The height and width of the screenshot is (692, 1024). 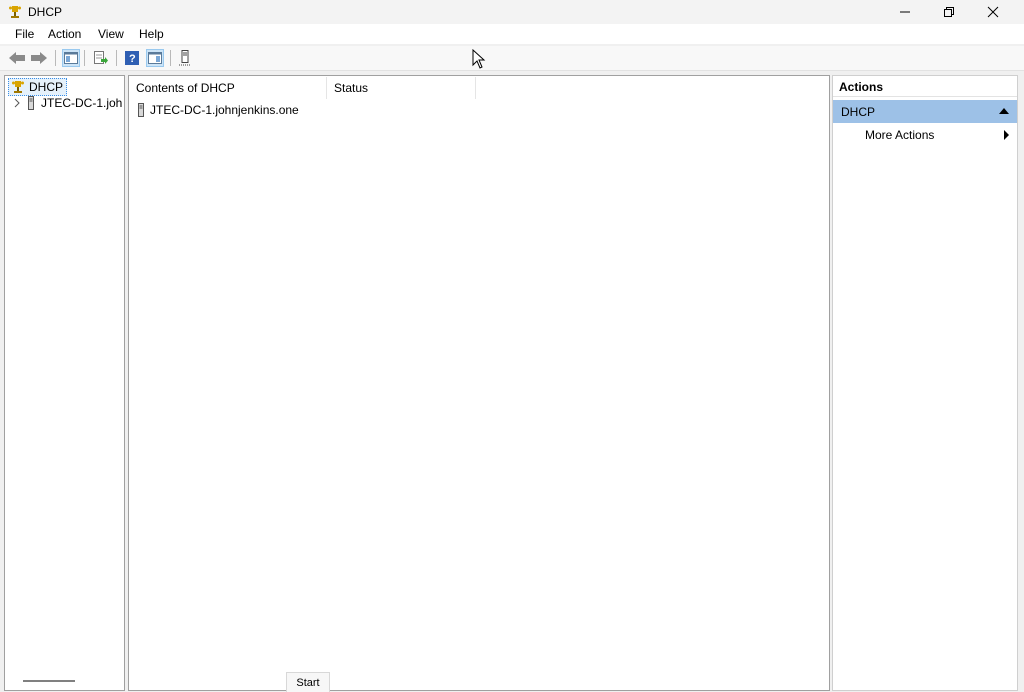 I want to click on menu-file: File, so click(x=24, y=34).